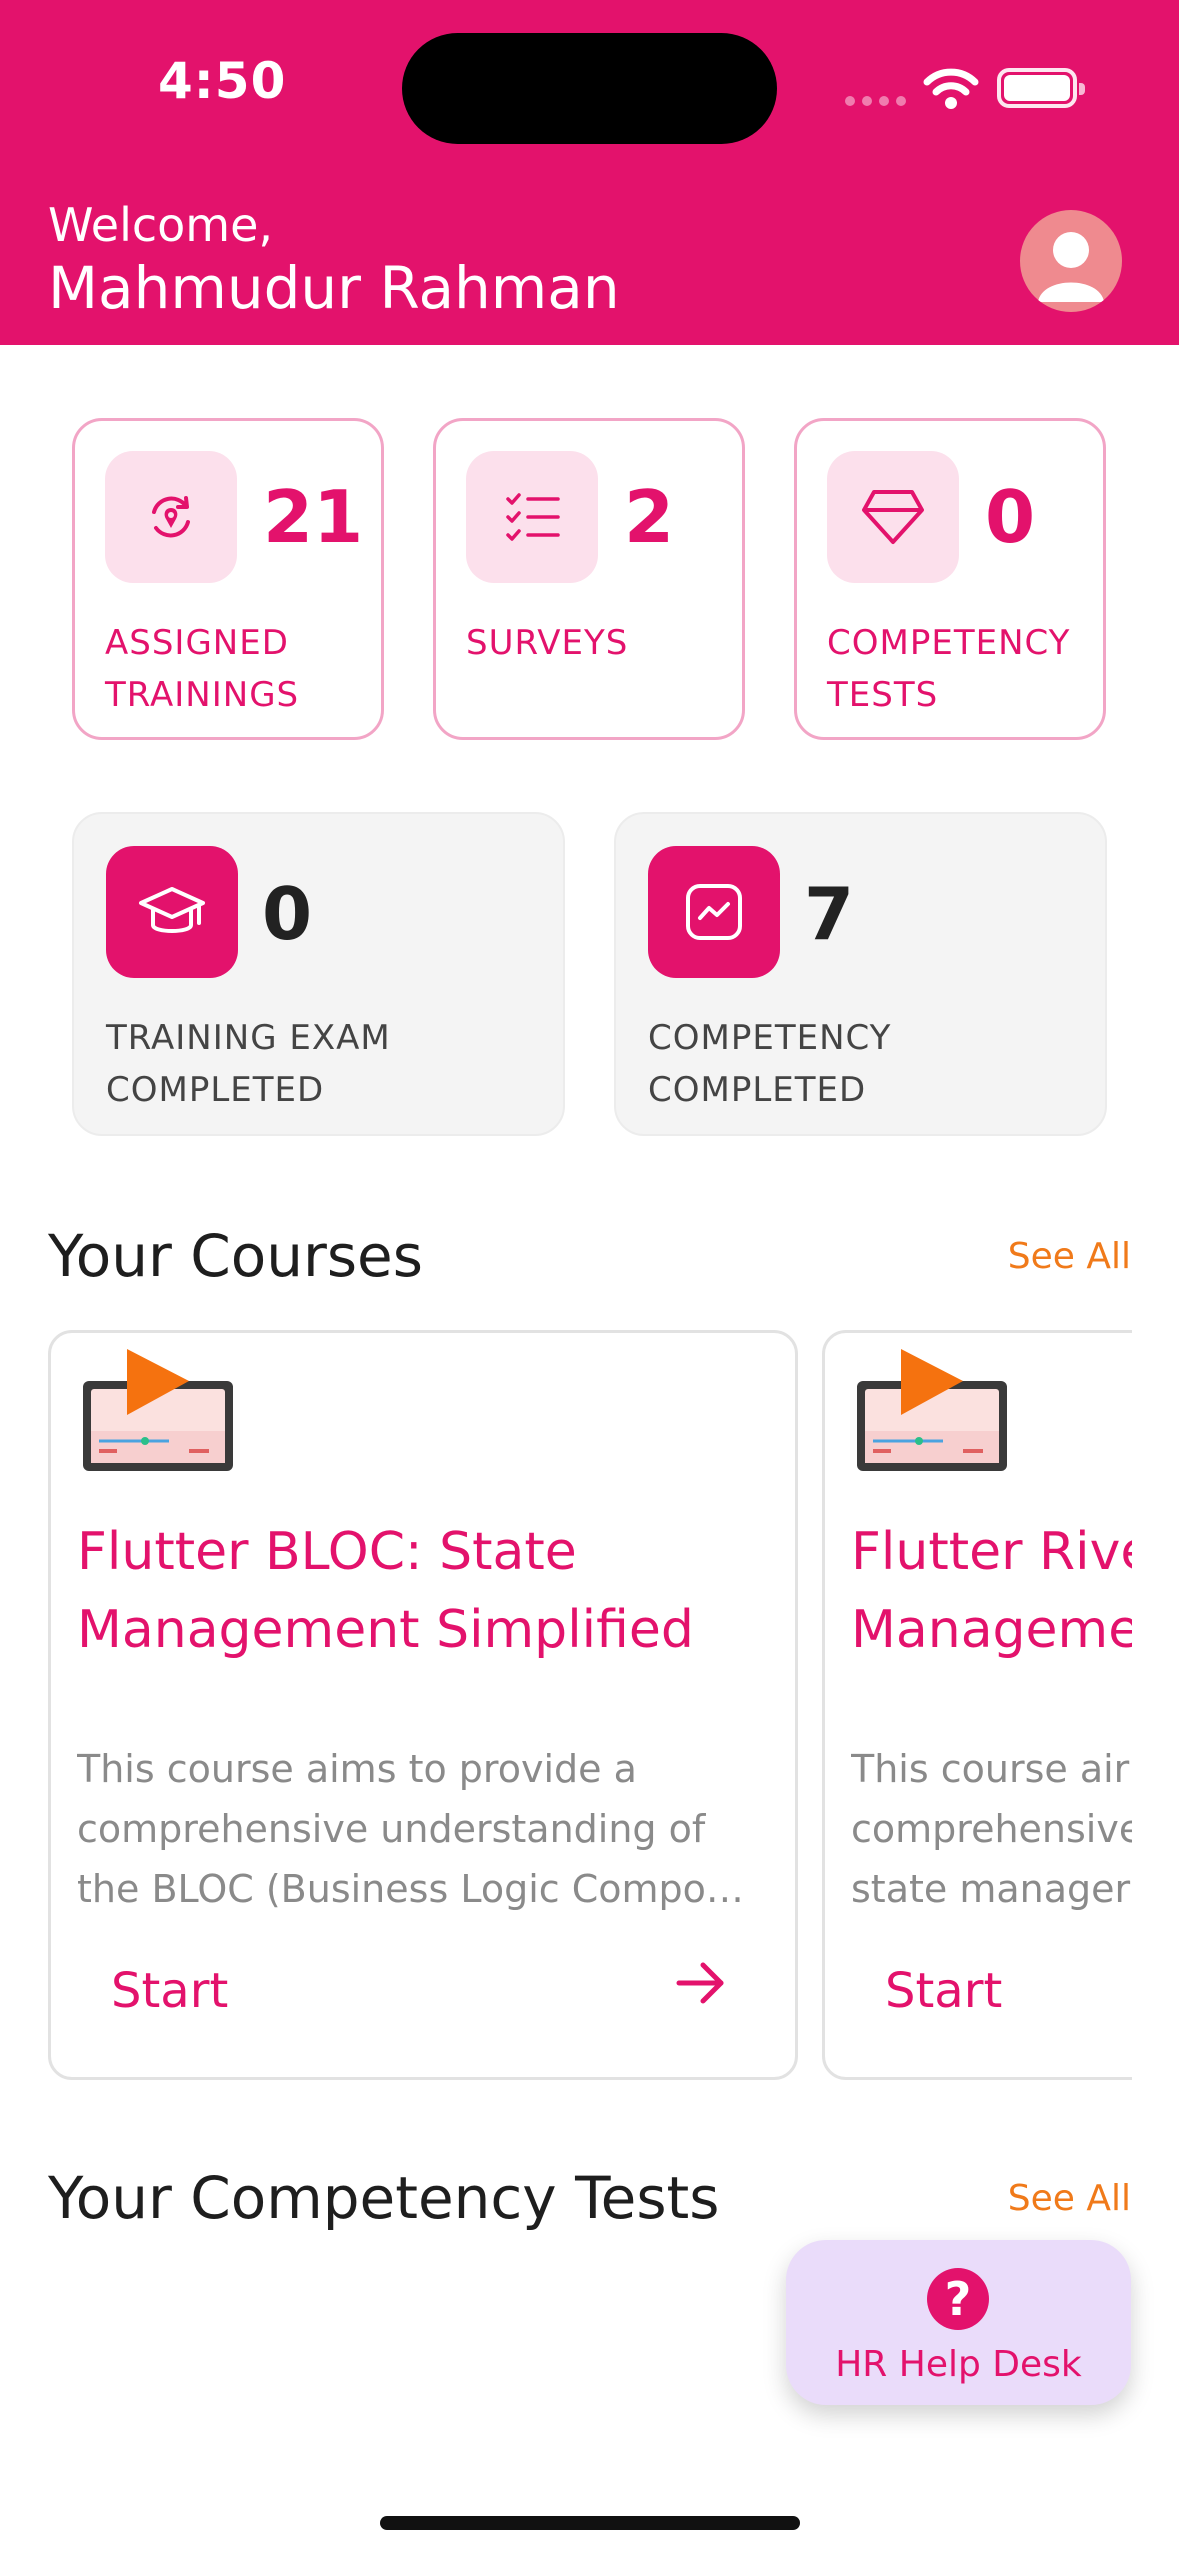 This screenshot has width=1179, height=2556. Describe the element at coordinates (248, 1064) in the screenshot. I see `training-exam-completed-label: TRAINING EXAM COMPLETED` at that location.